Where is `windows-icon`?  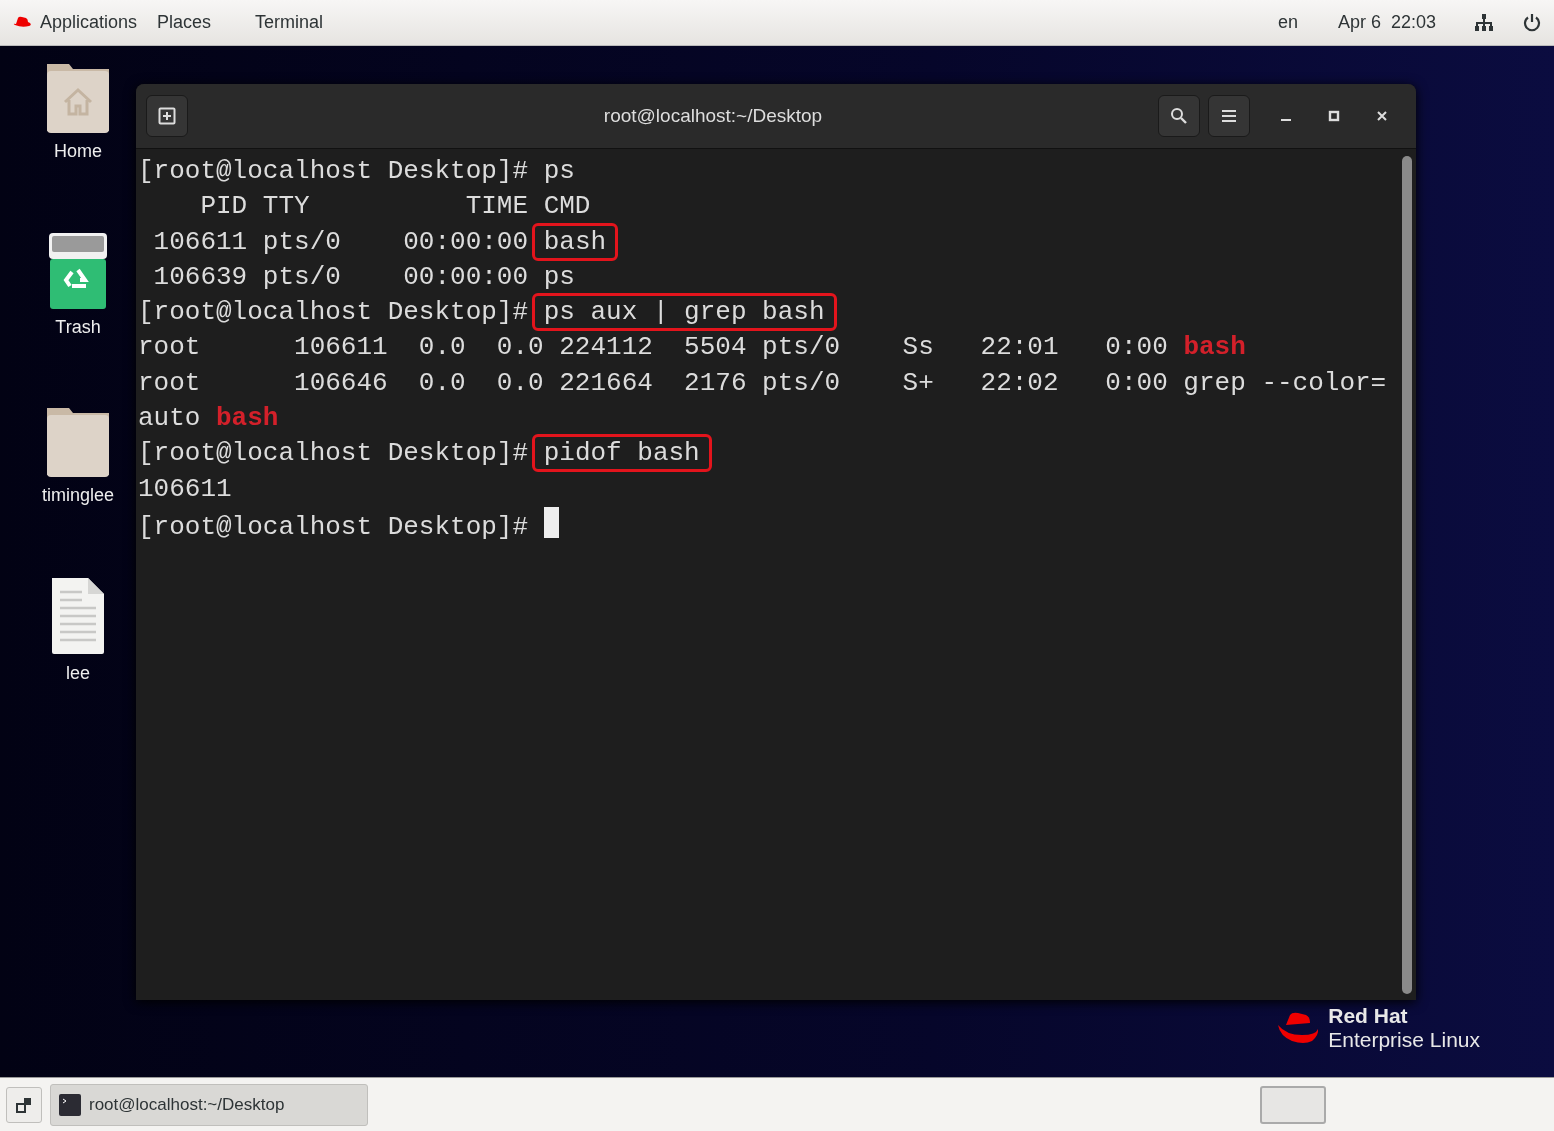
windows-icon is located at coordinates (24, 1104).